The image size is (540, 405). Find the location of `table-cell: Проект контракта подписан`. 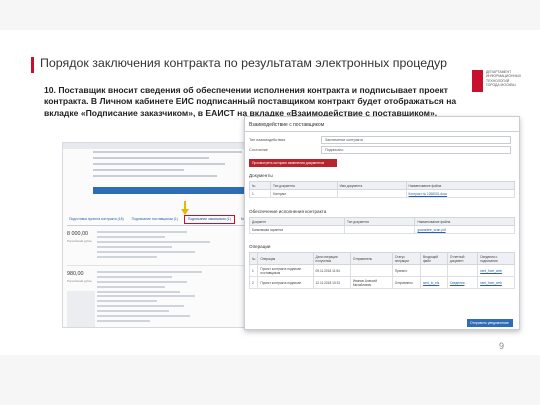

table-cell: Проект контракта подписан is located at coordinates (285, 282).